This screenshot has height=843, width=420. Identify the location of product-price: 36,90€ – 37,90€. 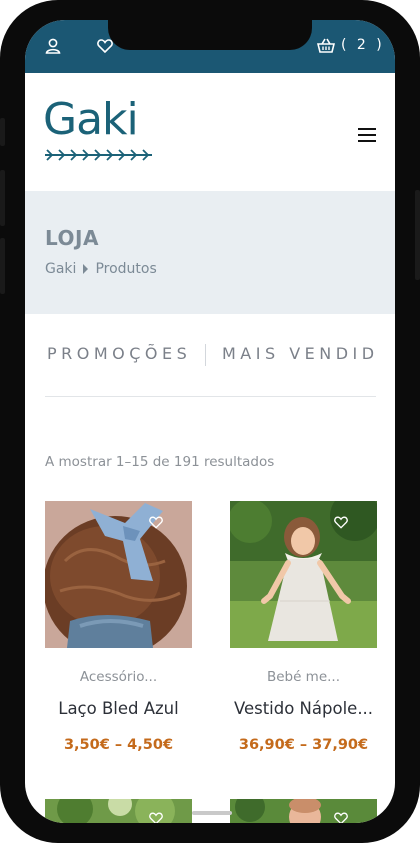
(303, 745).